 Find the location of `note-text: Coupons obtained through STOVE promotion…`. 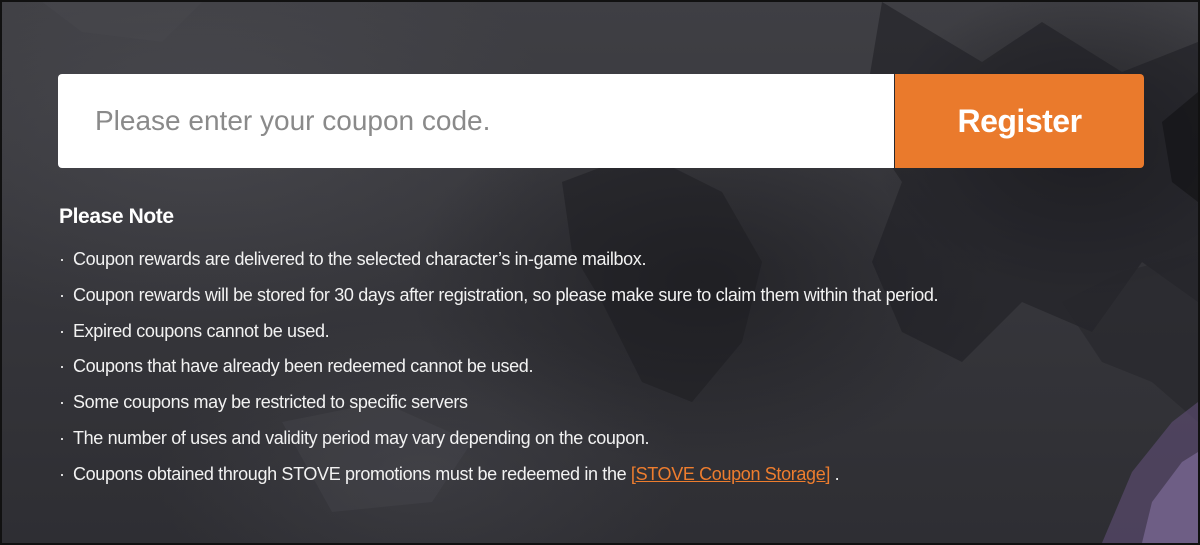

note-text: Coupons obtained through STOVE promotion… is located at coordinates (352, 473).